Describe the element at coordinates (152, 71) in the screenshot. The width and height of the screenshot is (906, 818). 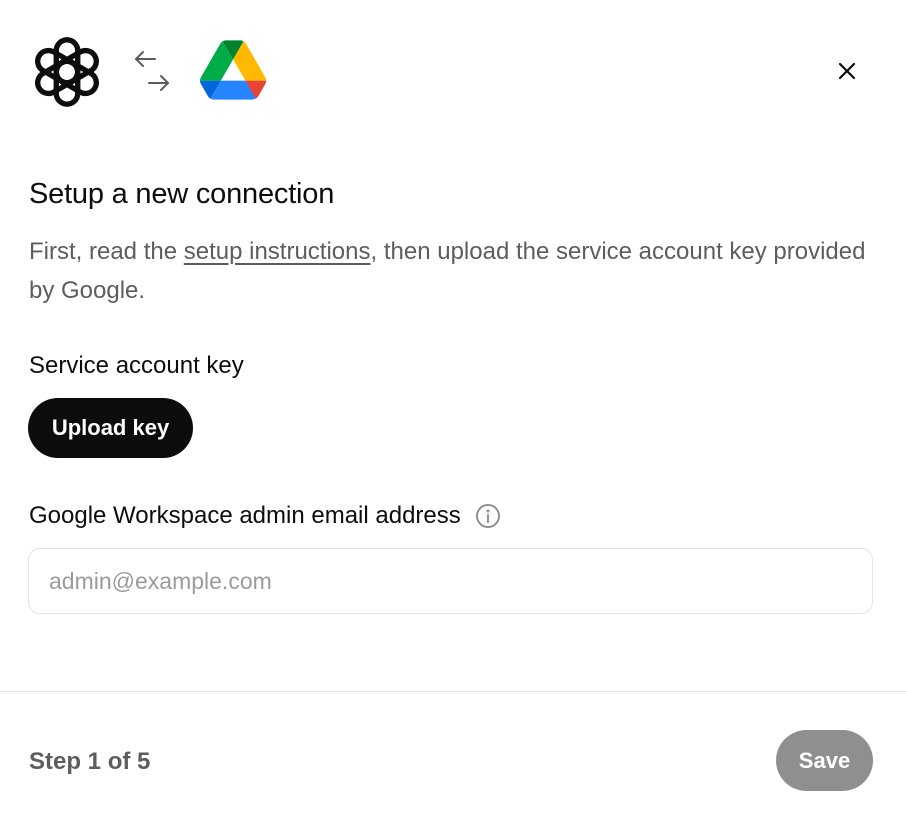
I see `arrows-swap-icon` at that location.